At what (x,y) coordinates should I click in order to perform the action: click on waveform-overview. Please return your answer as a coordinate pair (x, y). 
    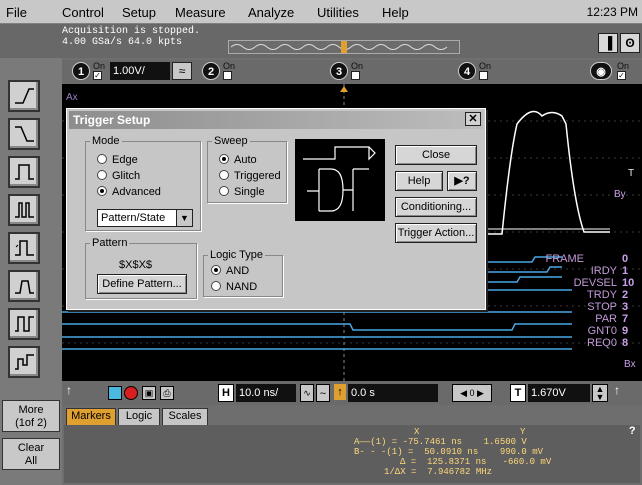
    Looking at the image, I should click on (344, 47).